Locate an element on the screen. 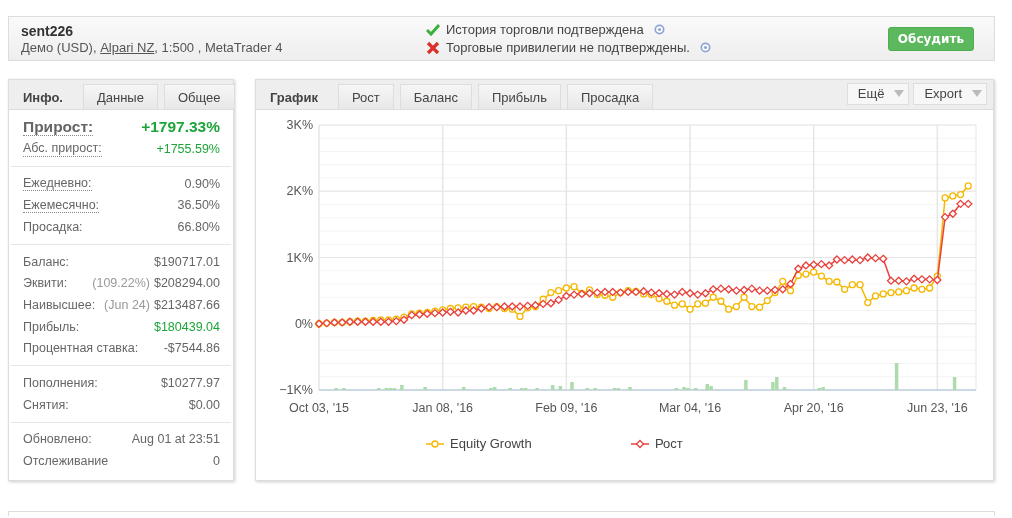  stat-label: Пополнения: is located at coordinates (60, 383).